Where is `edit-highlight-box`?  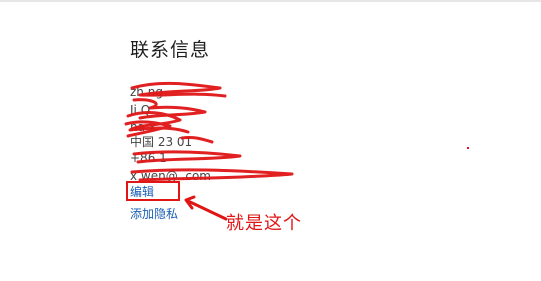
edit-highlight-box is located at coordinates (153, 191).